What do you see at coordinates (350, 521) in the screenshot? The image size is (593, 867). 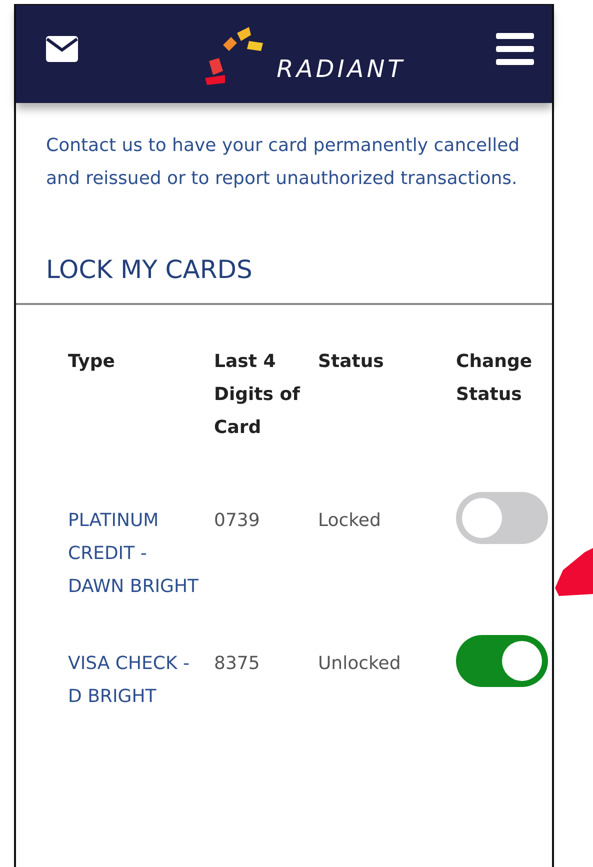 I see `card-status: Locked` at bounding box center [350, 521].